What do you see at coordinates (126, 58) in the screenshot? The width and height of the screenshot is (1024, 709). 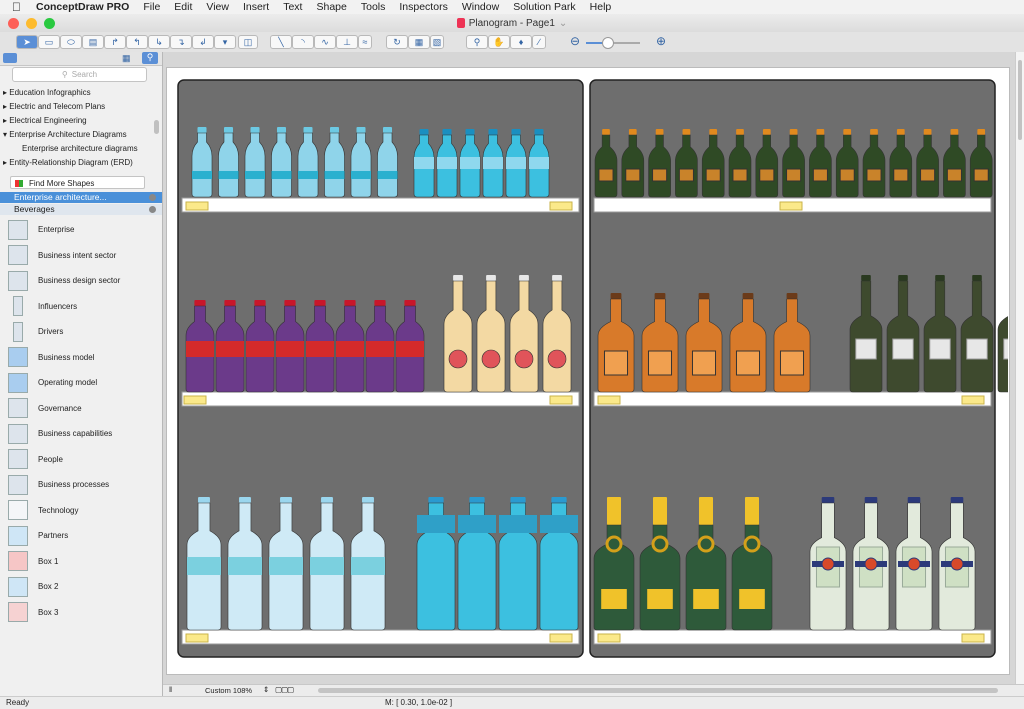 I see `grid-view-icon: ▦` at bounding box center [126, 58].